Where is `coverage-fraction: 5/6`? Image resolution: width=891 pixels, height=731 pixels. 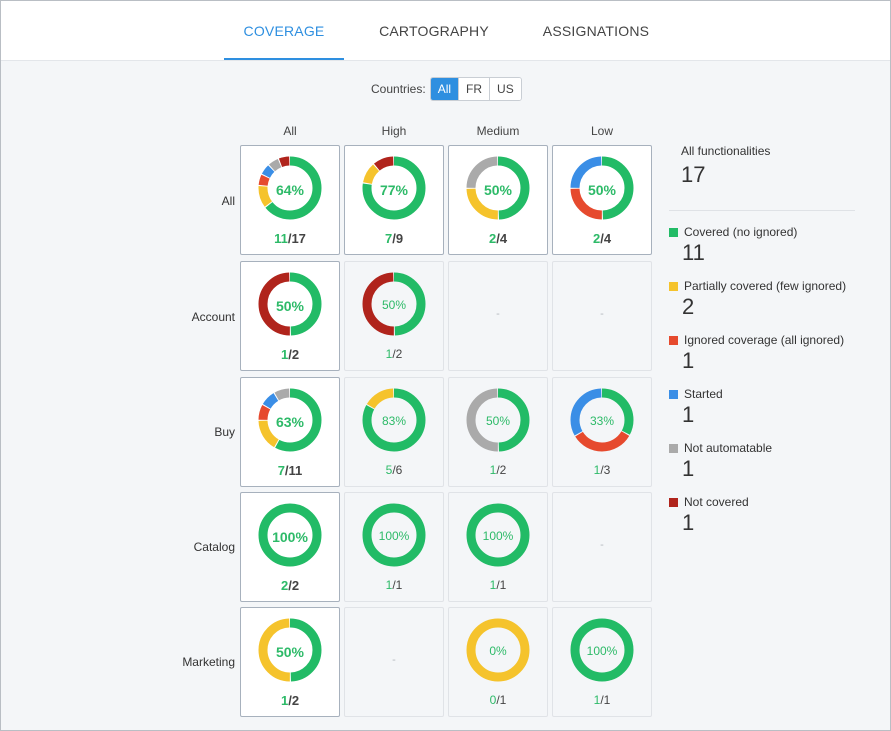
coverage-fraction: 5/6 is located at coordinates (394, 470).